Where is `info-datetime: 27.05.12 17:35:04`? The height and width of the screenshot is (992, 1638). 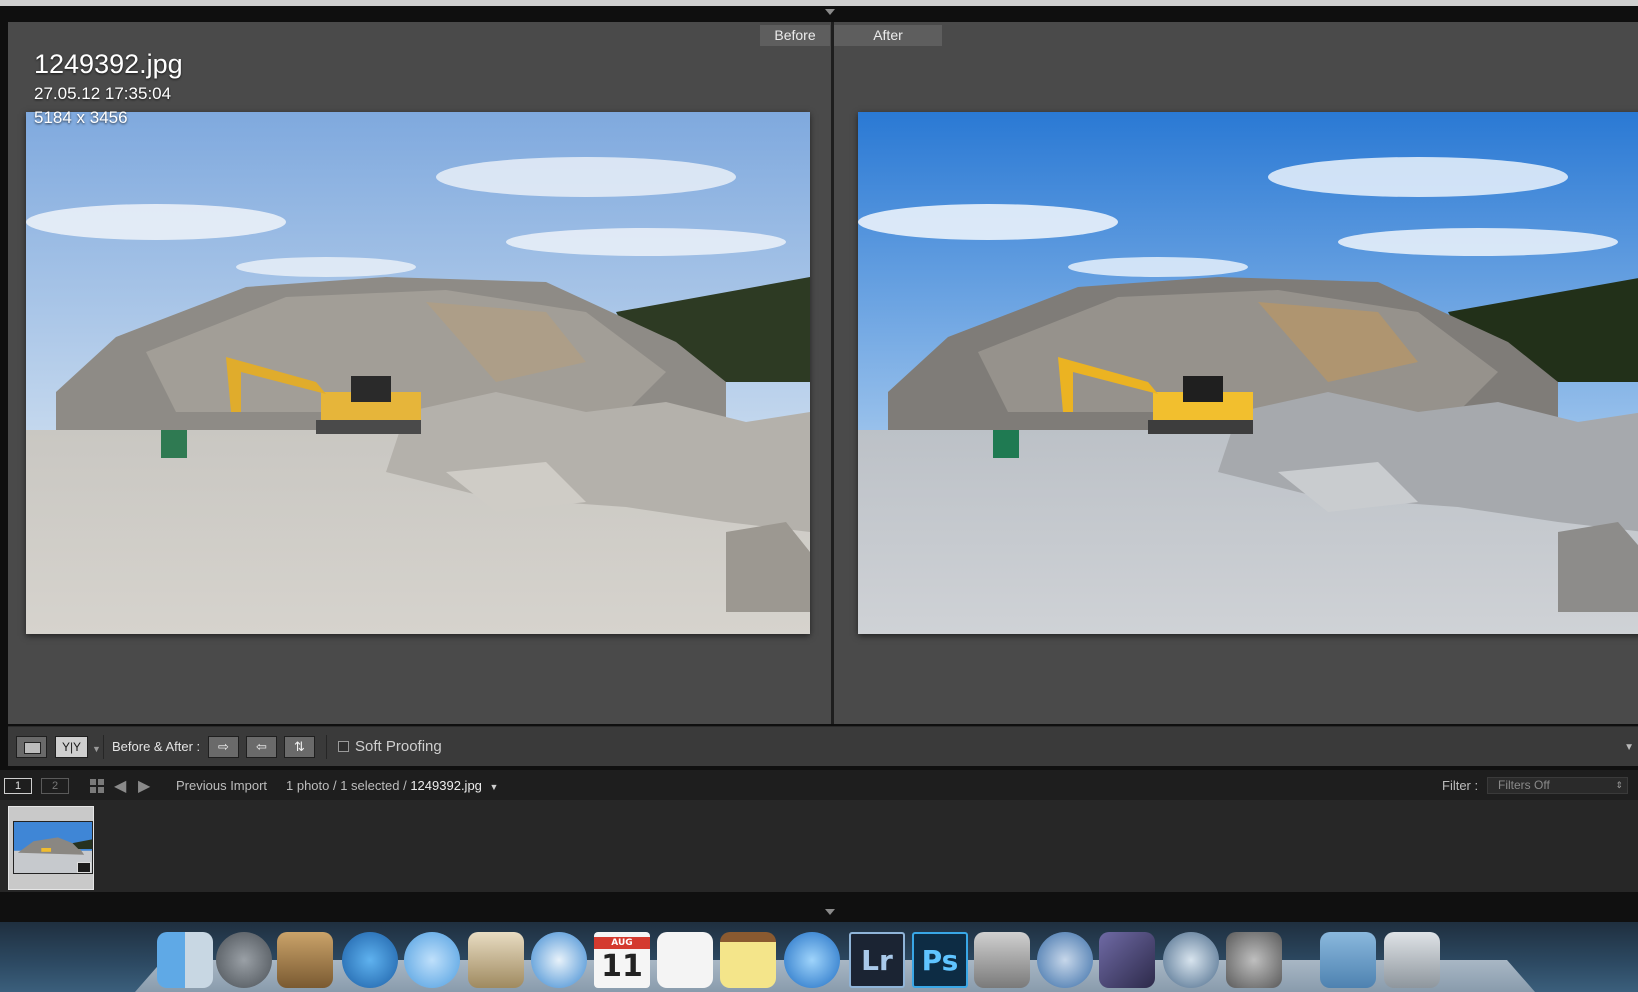
info-datetime: 27.05.12 17:35:04 is located at coordinates (103, 93).